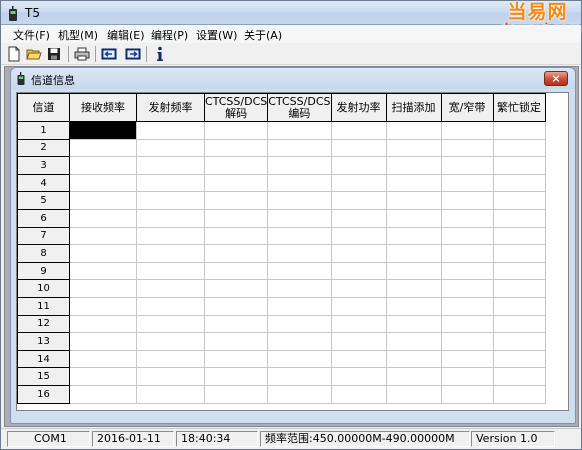  I want to click on menu-file: 文件(F), so click(31, 35).